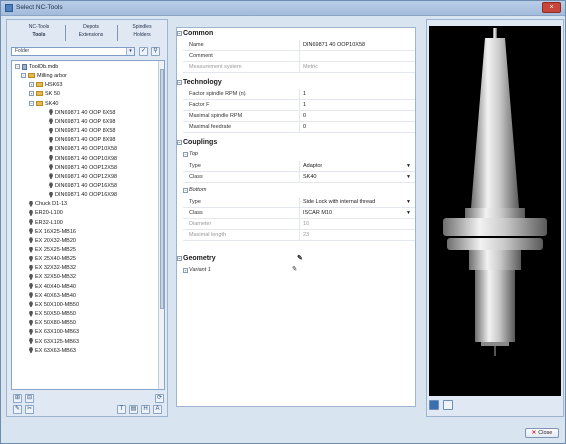 This screenshot has height=444, width=566. Describe the element at coordinates (43, 104) in the screenshot. I see `tree-node-folder: − SK40` at that location.